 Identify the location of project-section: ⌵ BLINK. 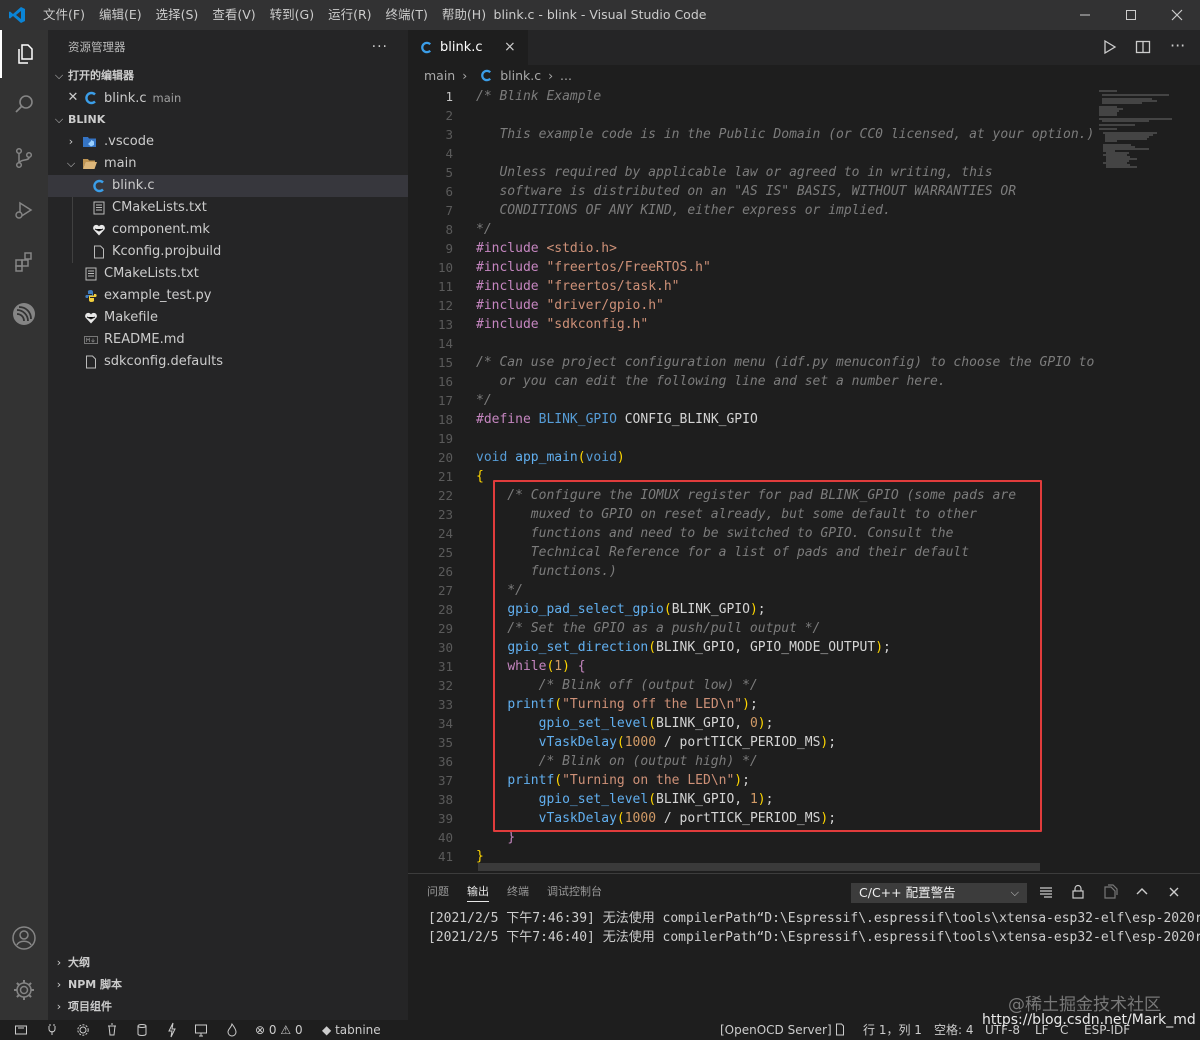
(228, 120).